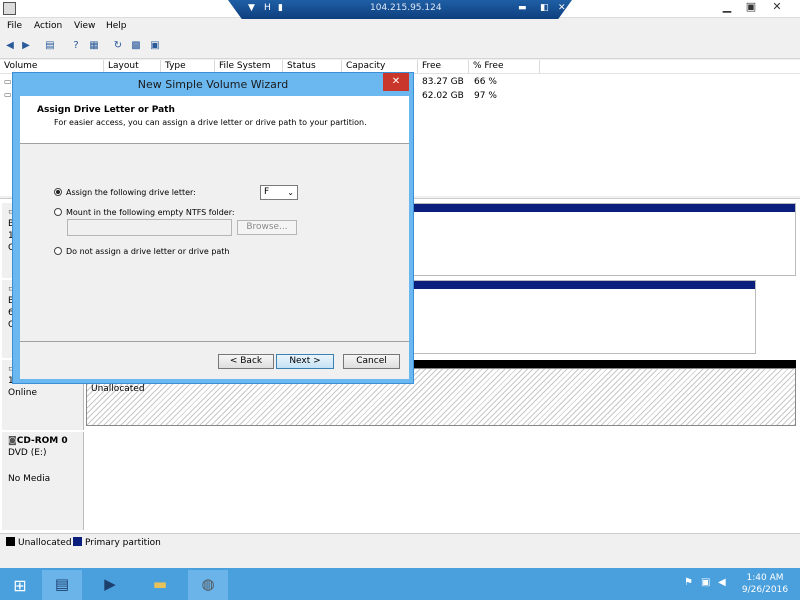 This screenshot has width=800, height=600. I want to click on legend: Unallocated Primary partition, so click(400, 541).